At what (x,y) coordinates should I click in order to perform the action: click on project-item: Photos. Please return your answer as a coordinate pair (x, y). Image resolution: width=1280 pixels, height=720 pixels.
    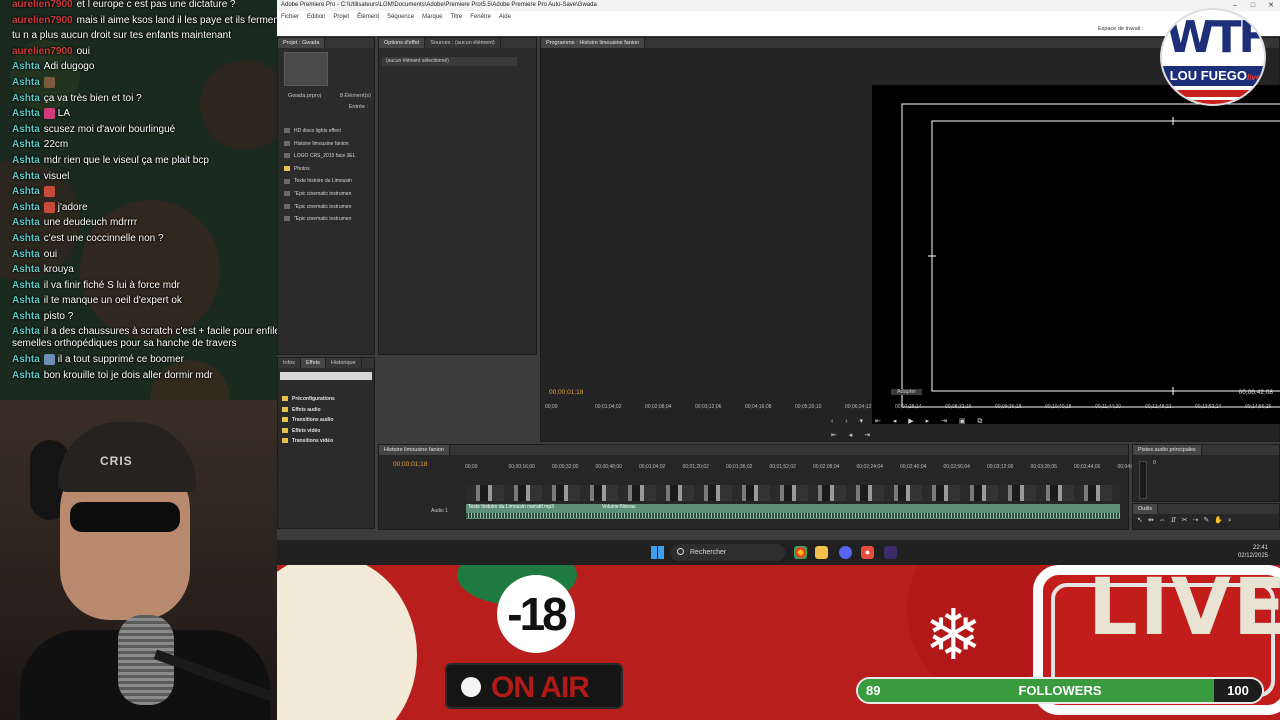
    Looking at the image, I should click on (297, 169).